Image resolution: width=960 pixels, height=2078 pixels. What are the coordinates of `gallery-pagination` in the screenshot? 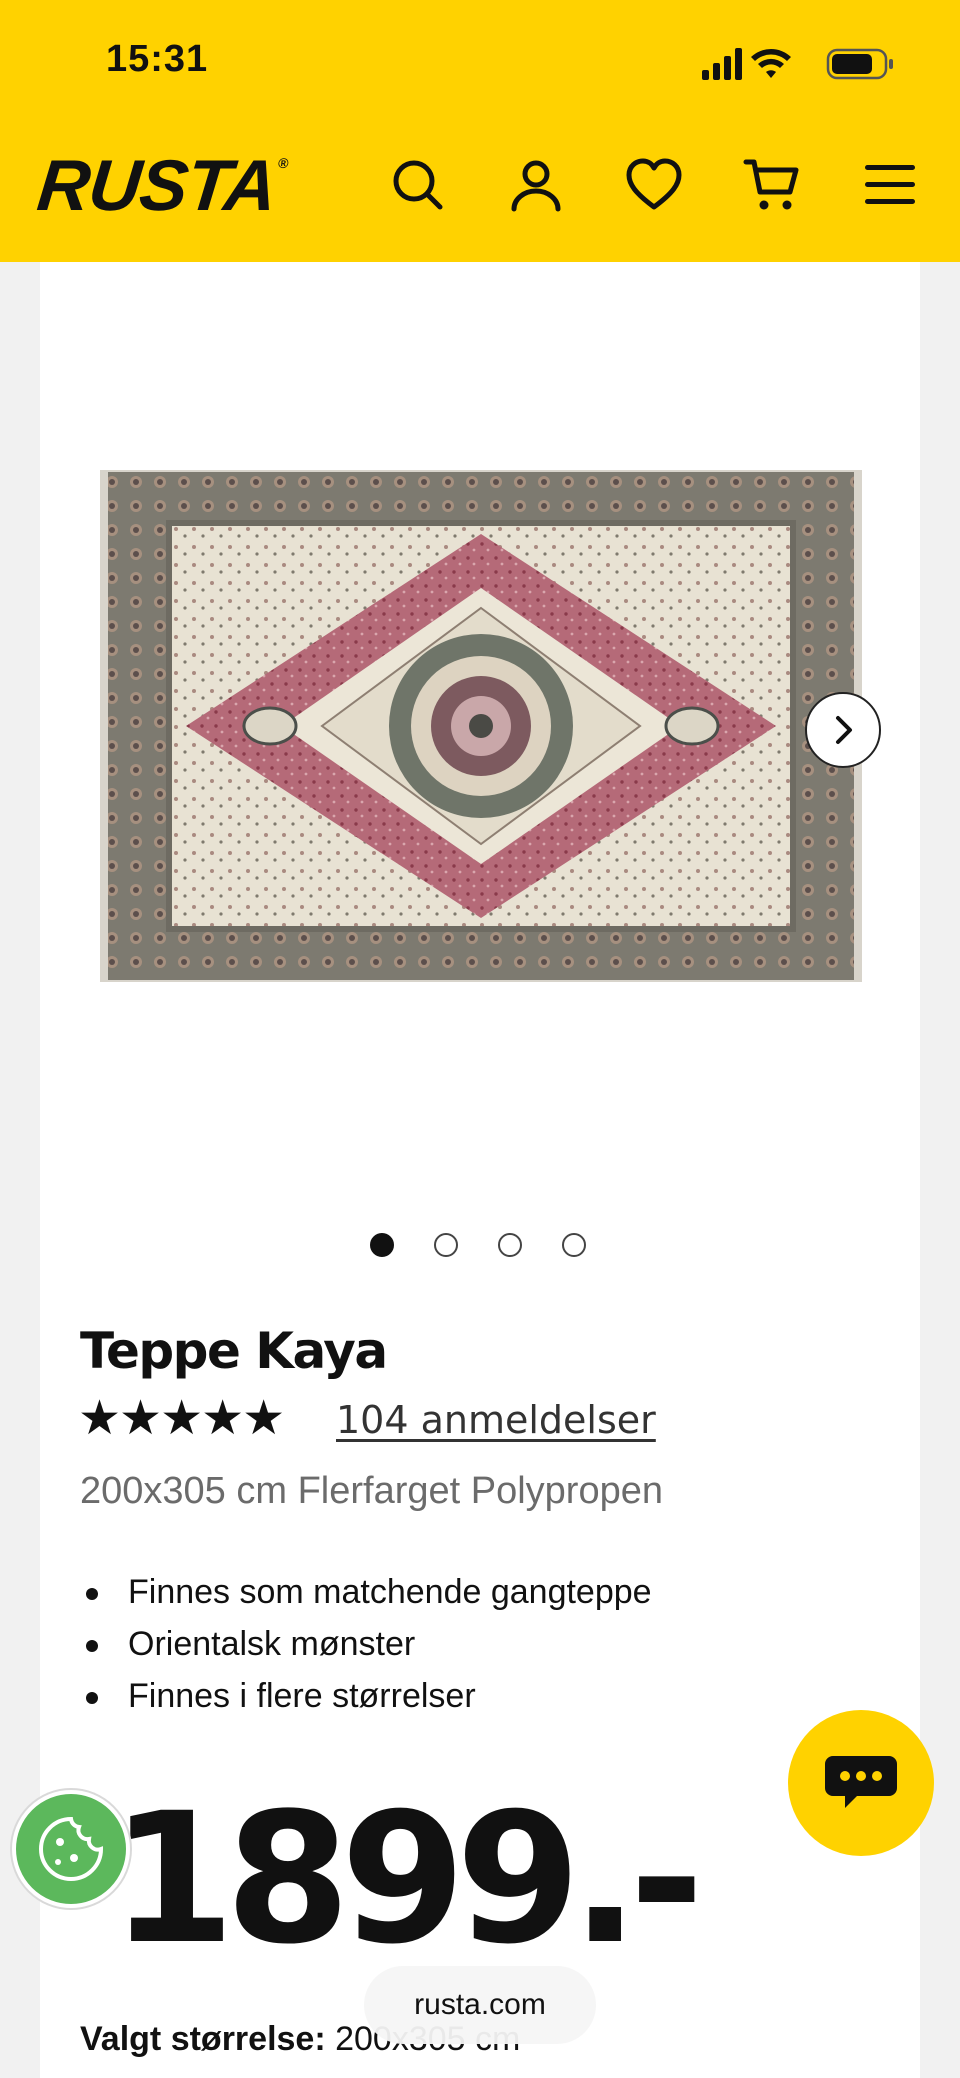 It's located at (478, 1245).